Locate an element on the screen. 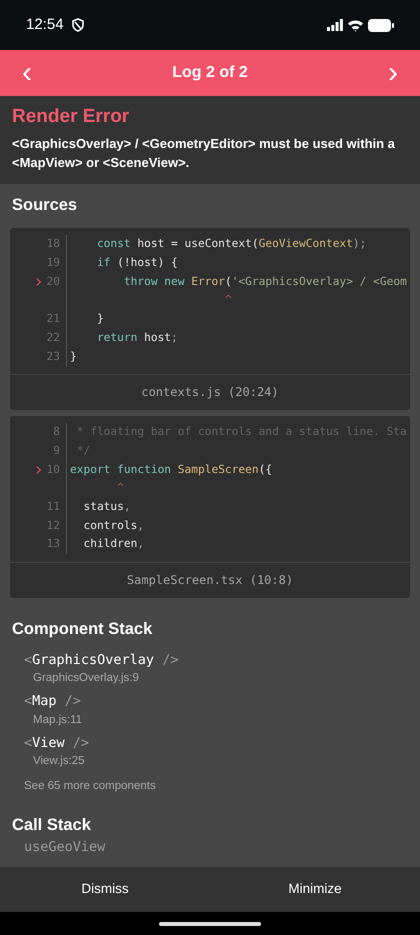  line-number: 9 is located at coordinates (56, 450).